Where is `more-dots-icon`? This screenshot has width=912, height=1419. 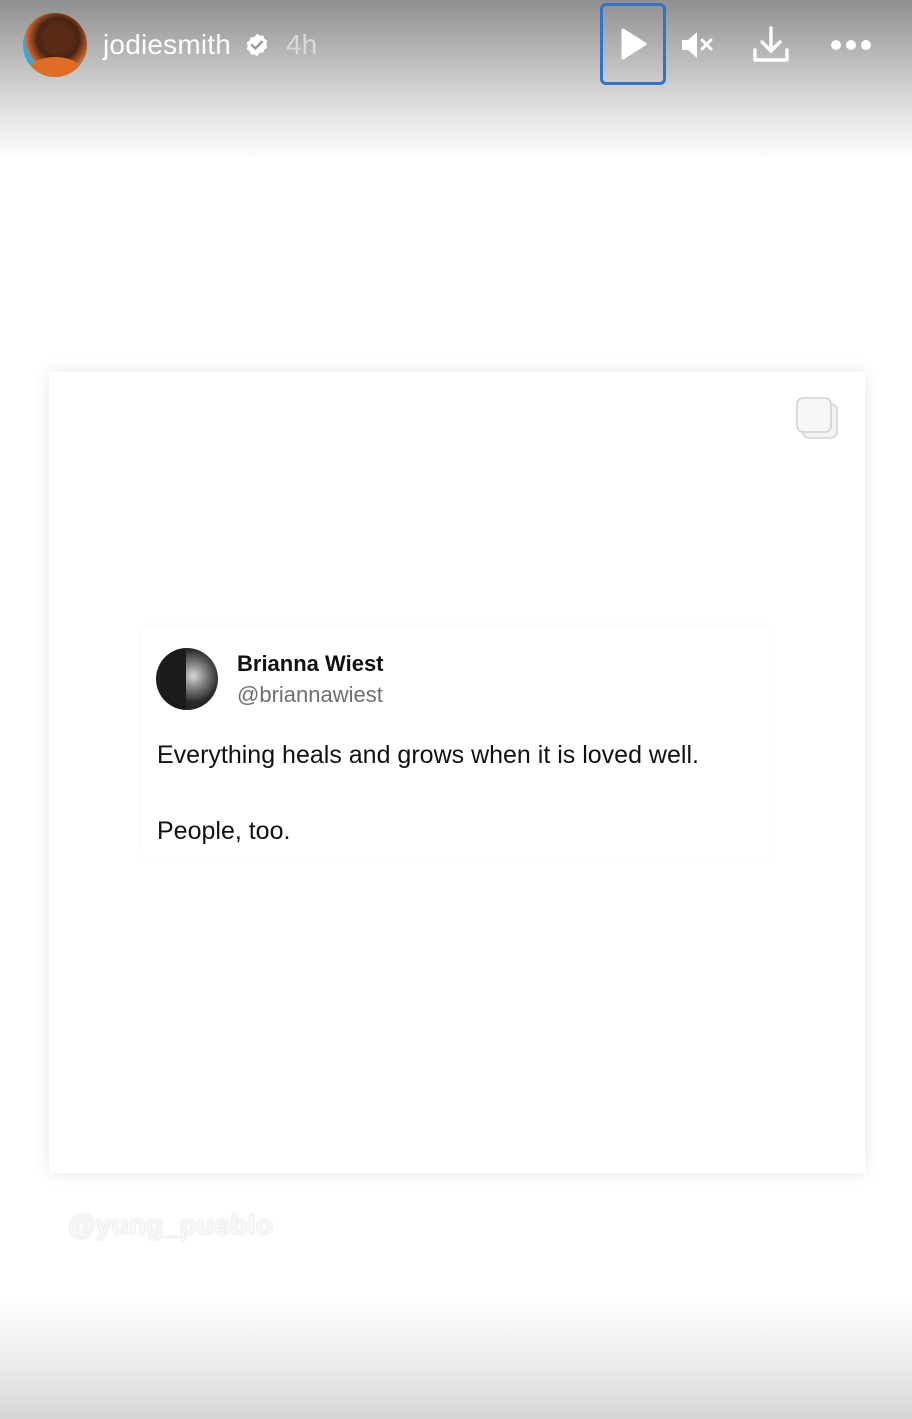
more-dots-icon is located at coordinates (851, 45).